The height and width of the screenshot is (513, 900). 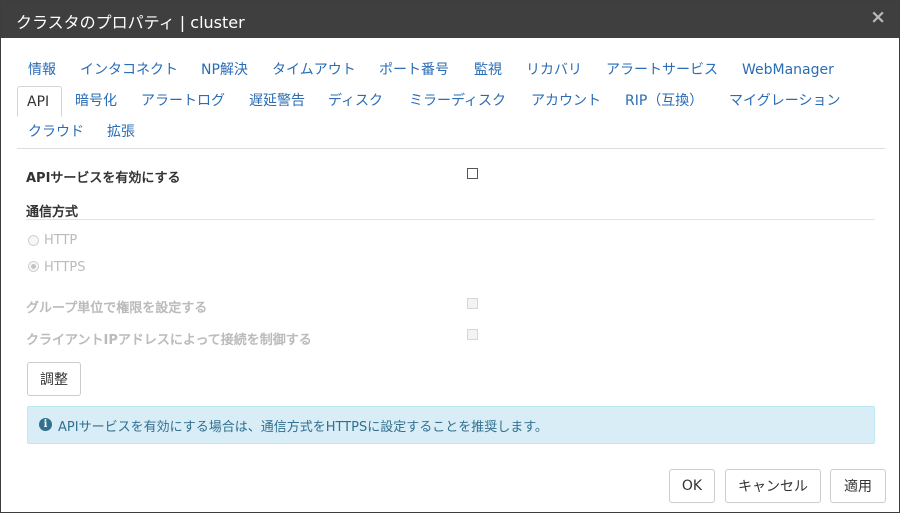 What do you see at coordinates (103, 178) in the screenshot?
I see `enable-api-label: APIサービスを有効にする` at bounding box center [103, 178].